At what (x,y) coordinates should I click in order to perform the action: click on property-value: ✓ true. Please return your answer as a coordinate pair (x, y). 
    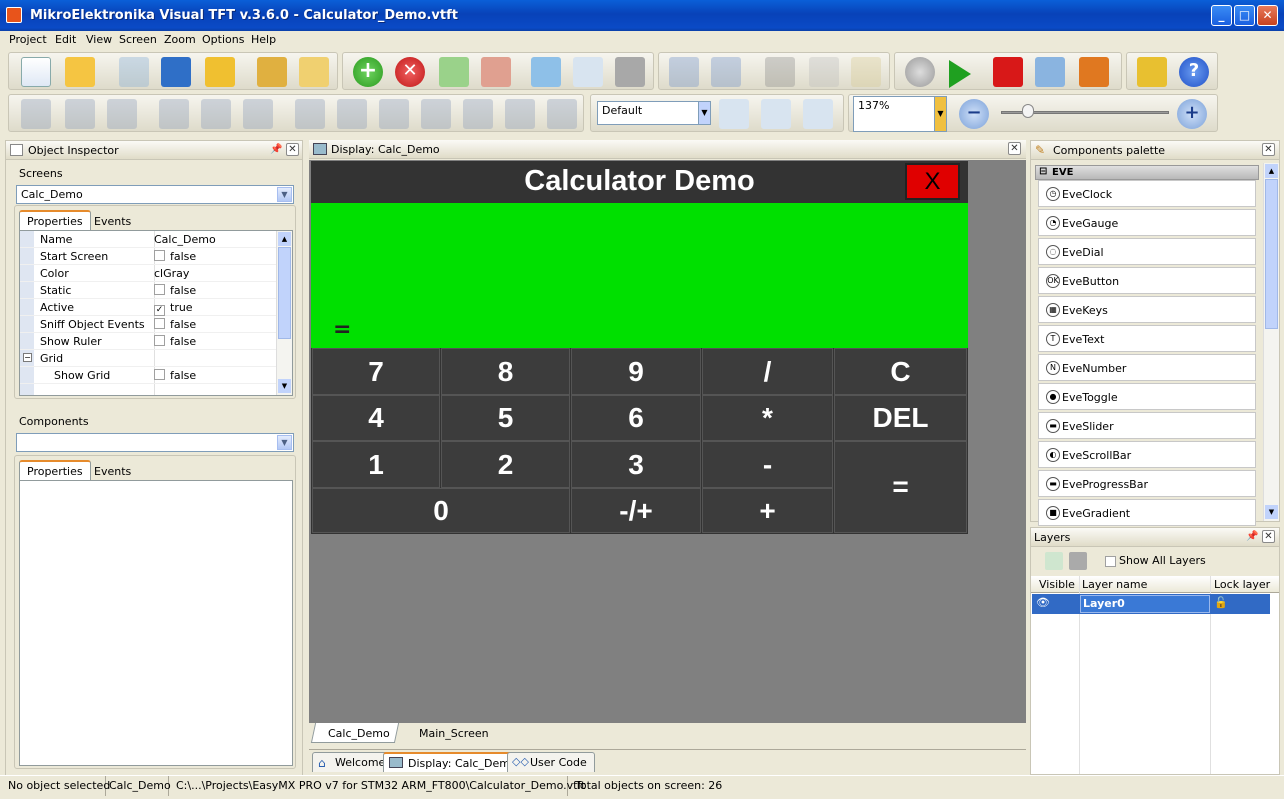
    Looking at the image, I should click on (173, 308).